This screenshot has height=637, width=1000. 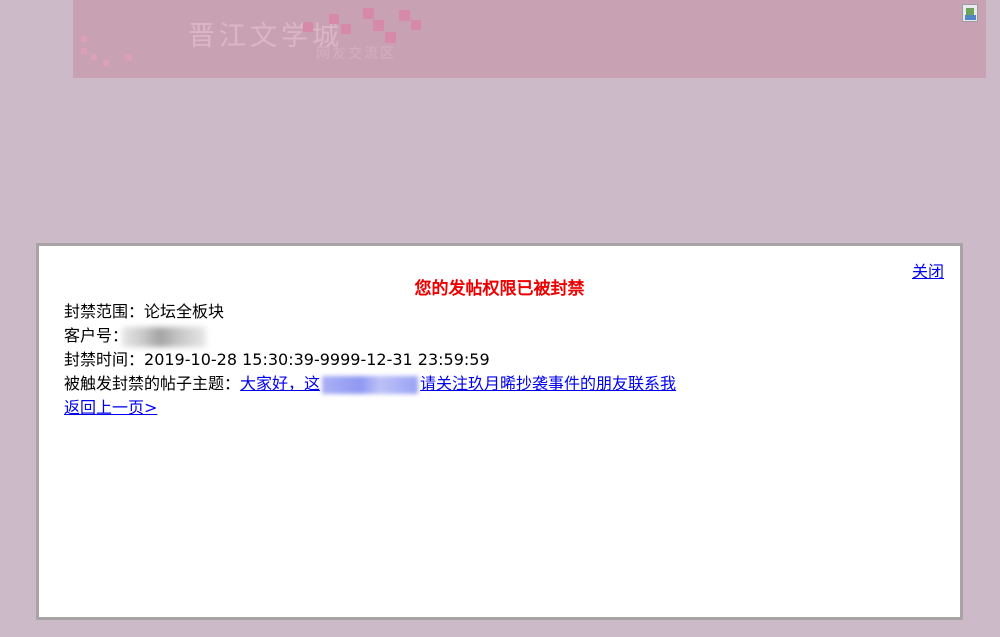 What do you see at coordinates (104, 311) in the screenshot?
I see `ban-scope-label: 封禁范围：` at bounding box center [104, 311].